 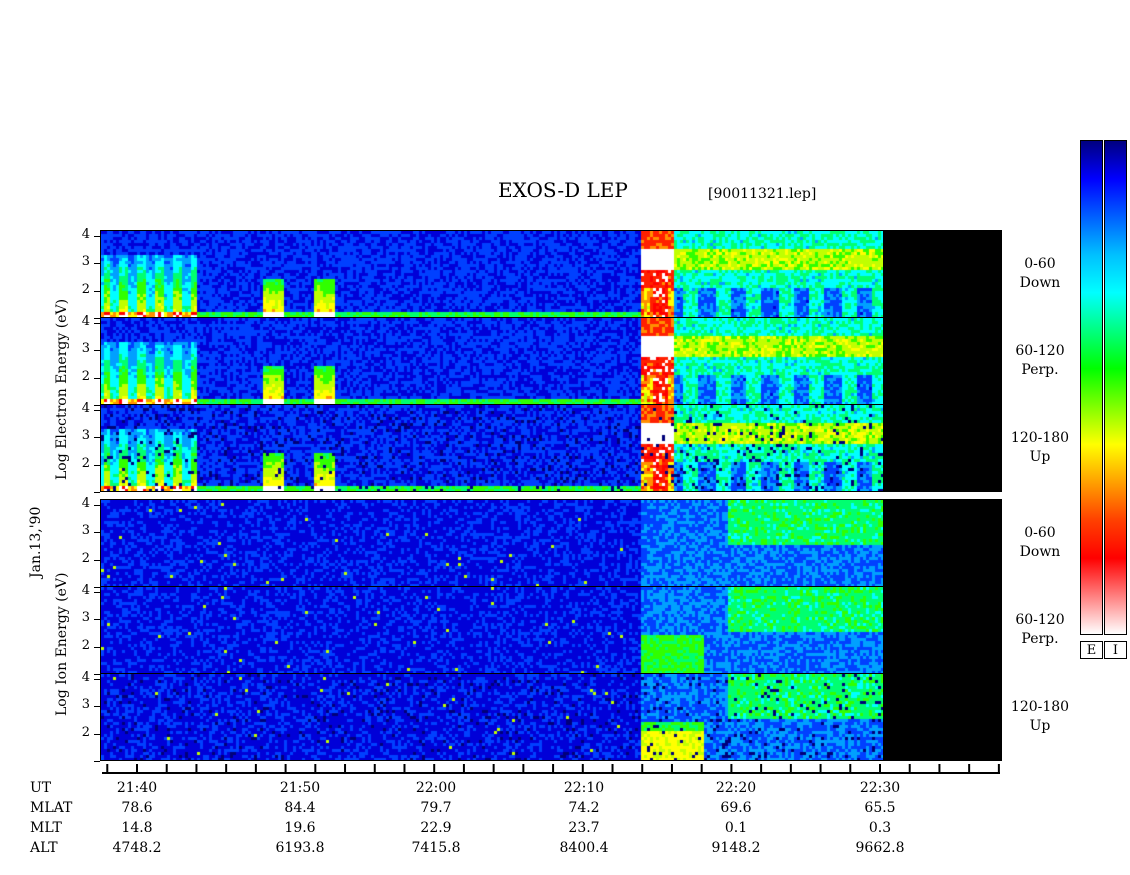 I want to click on time-tick-label: 22:30, so click(x=880, y=788).